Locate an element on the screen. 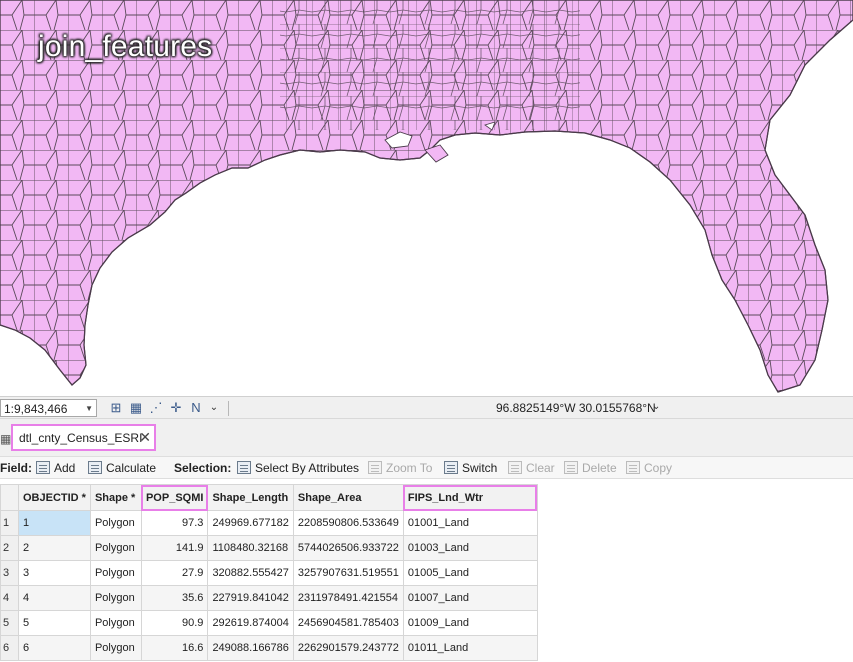 The height and width of the screenshot is (662, 853). table-tab-bar: ▦ dtl_cnty_Census_ESRI ✕ is located at coordinates (426, 437).